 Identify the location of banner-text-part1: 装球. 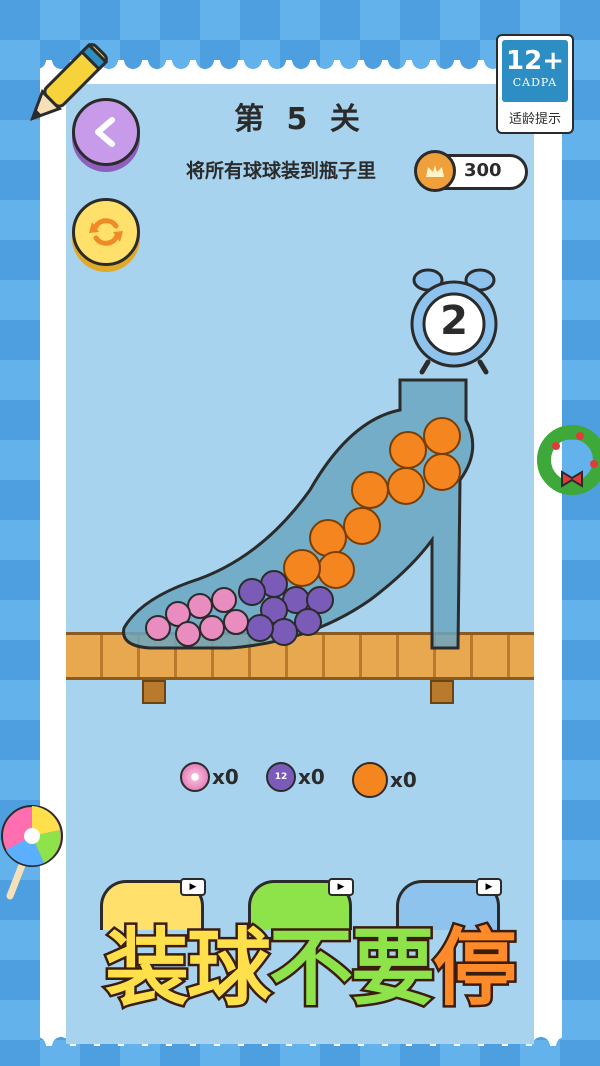
(187, 967).